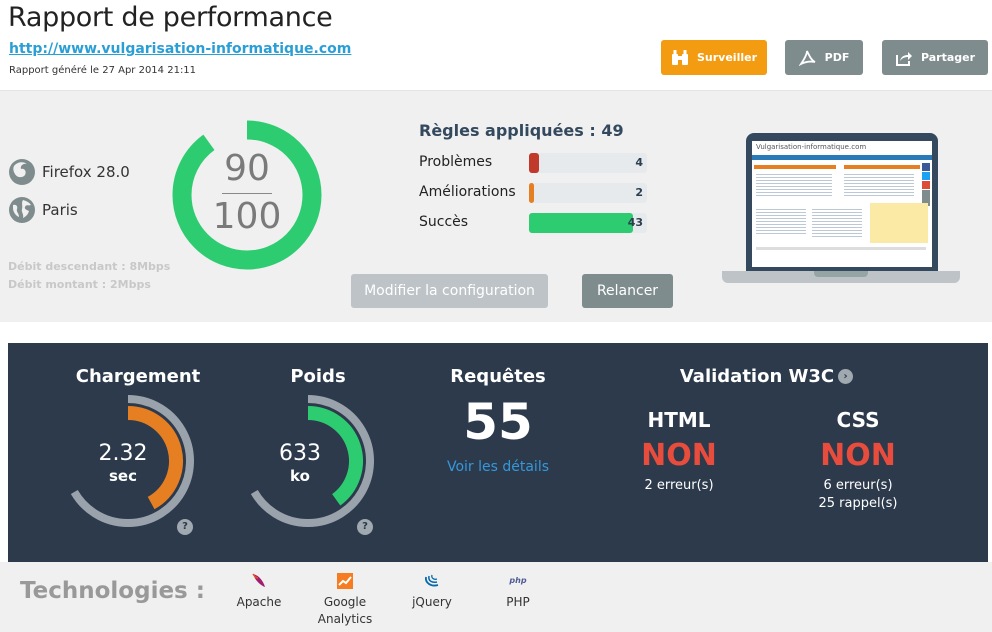 Image resolution: width=992 pixels, height=632 pixels. Describe the element at coordinates (899, 223) in the screenshot. I see `preview-poll` at that location.